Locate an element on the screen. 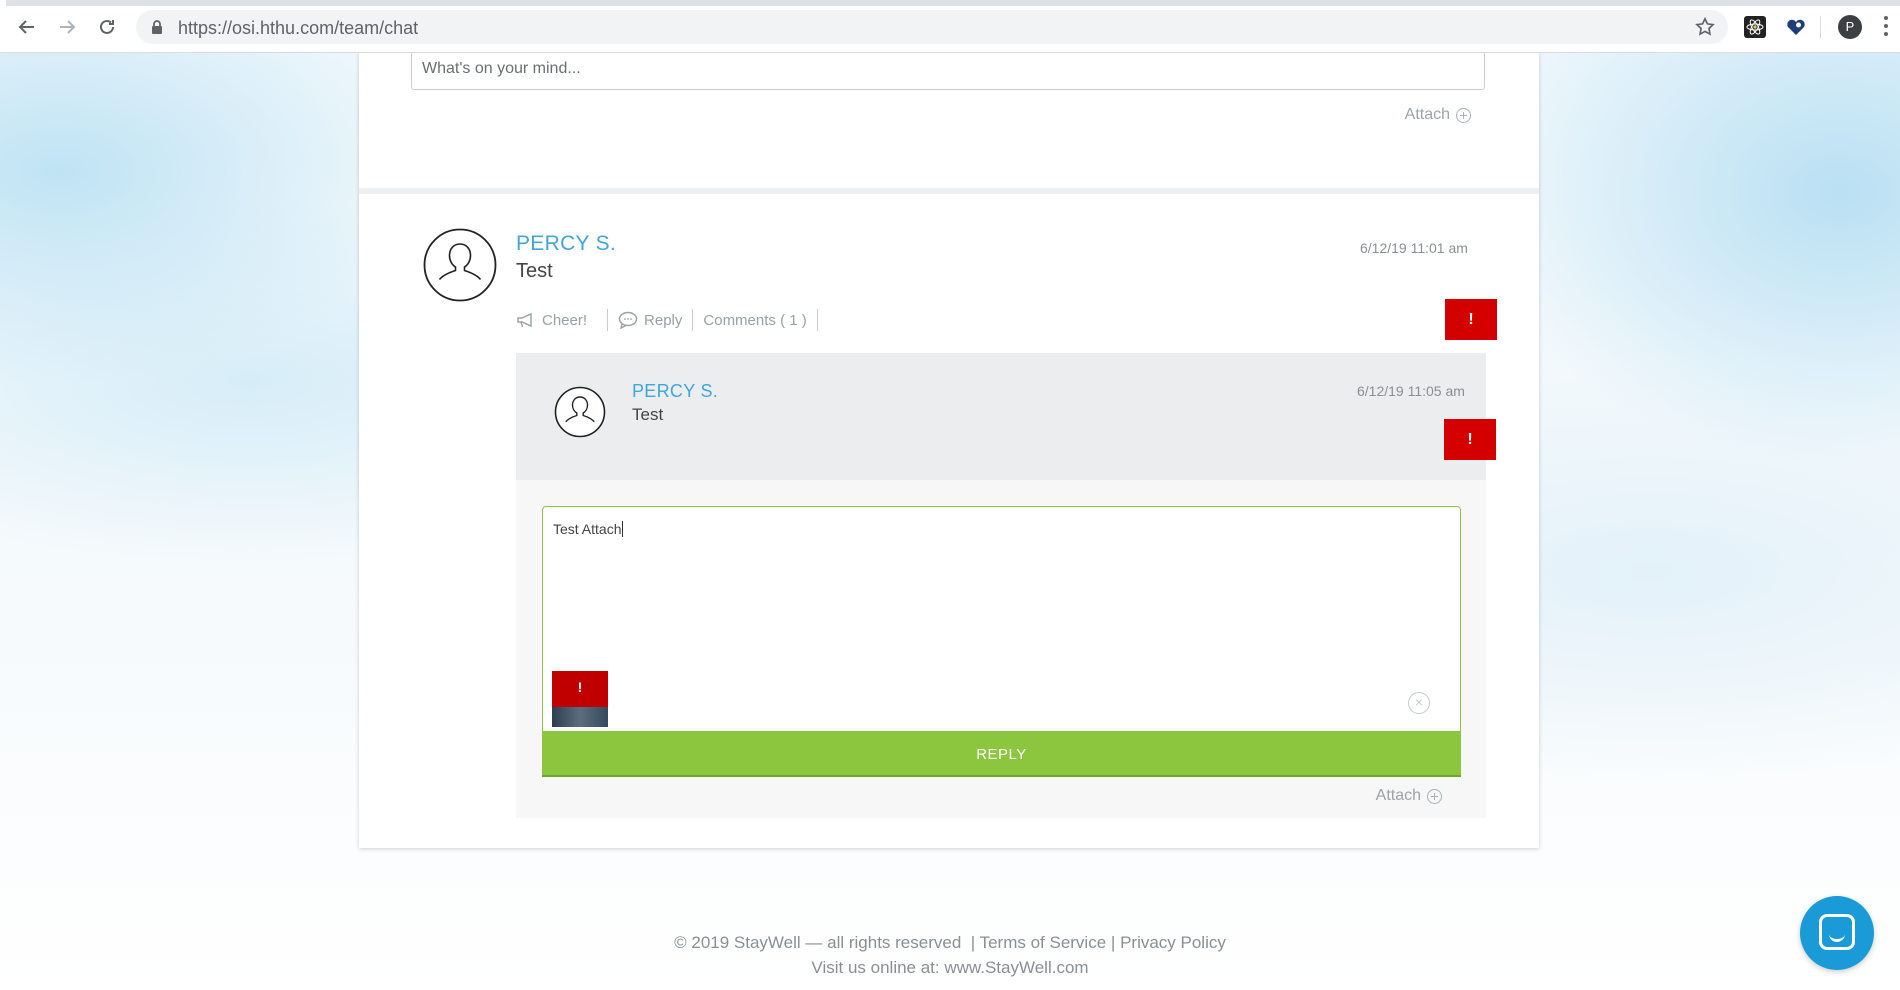 The width and height of the screenshot is (1900, 990). comments-link: Comments ( 1 ) is located at coordinates (754, 320).